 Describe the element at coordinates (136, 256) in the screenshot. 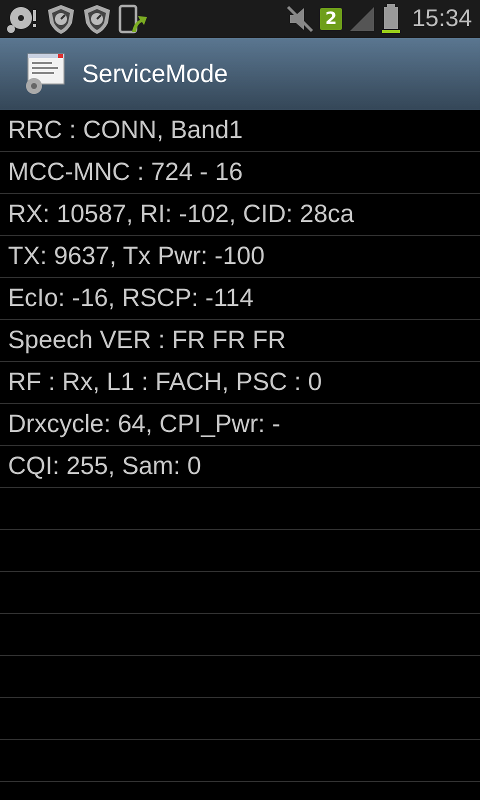

I see `info-line: TX: 9637, Tx Pwr: -100` at that location.